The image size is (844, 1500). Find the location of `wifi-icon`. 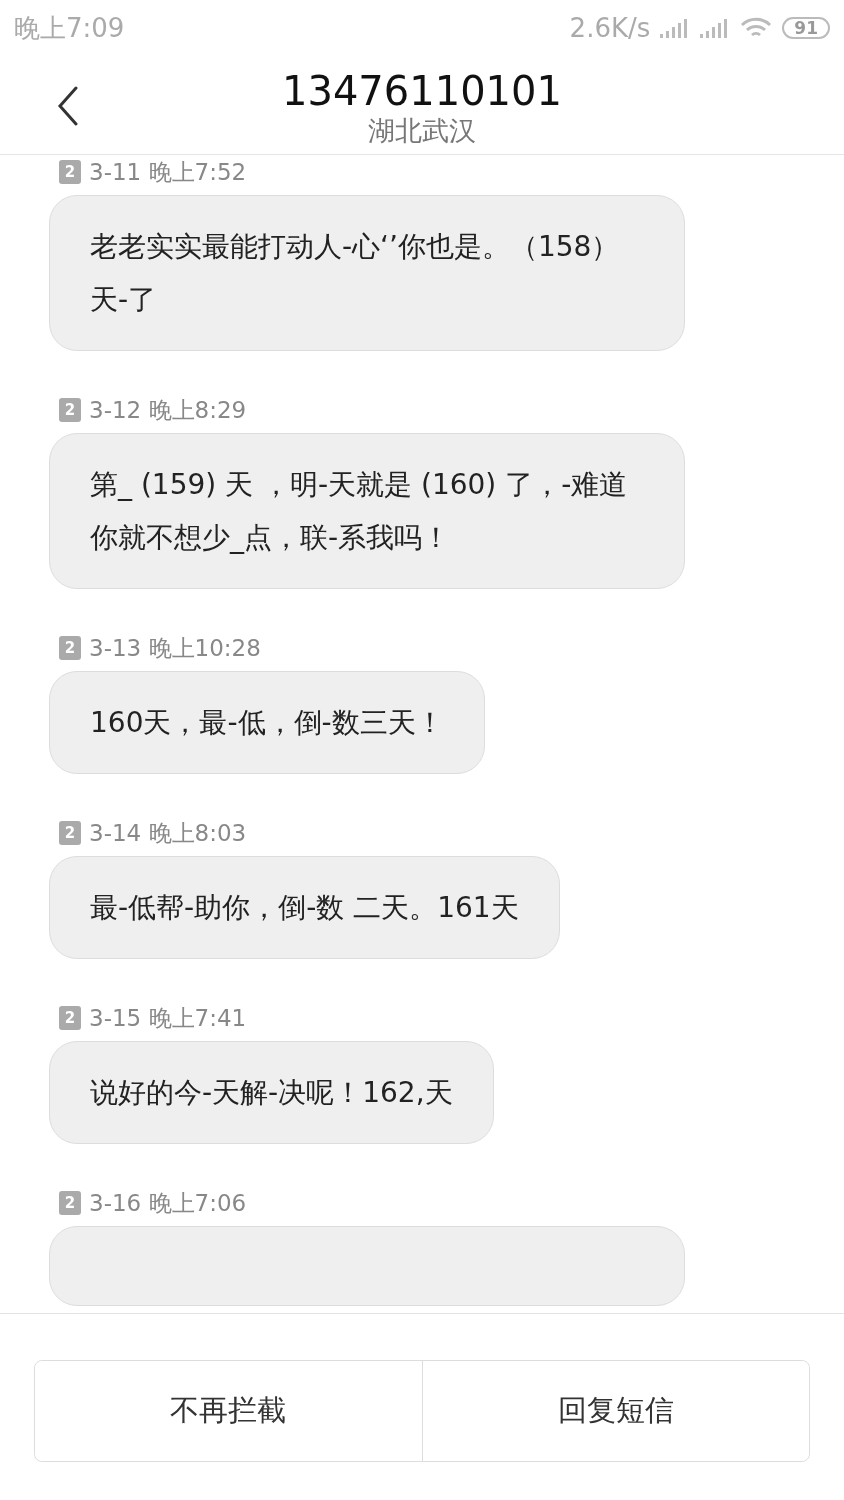

wifi-icon is located at coordinates (756, 28).